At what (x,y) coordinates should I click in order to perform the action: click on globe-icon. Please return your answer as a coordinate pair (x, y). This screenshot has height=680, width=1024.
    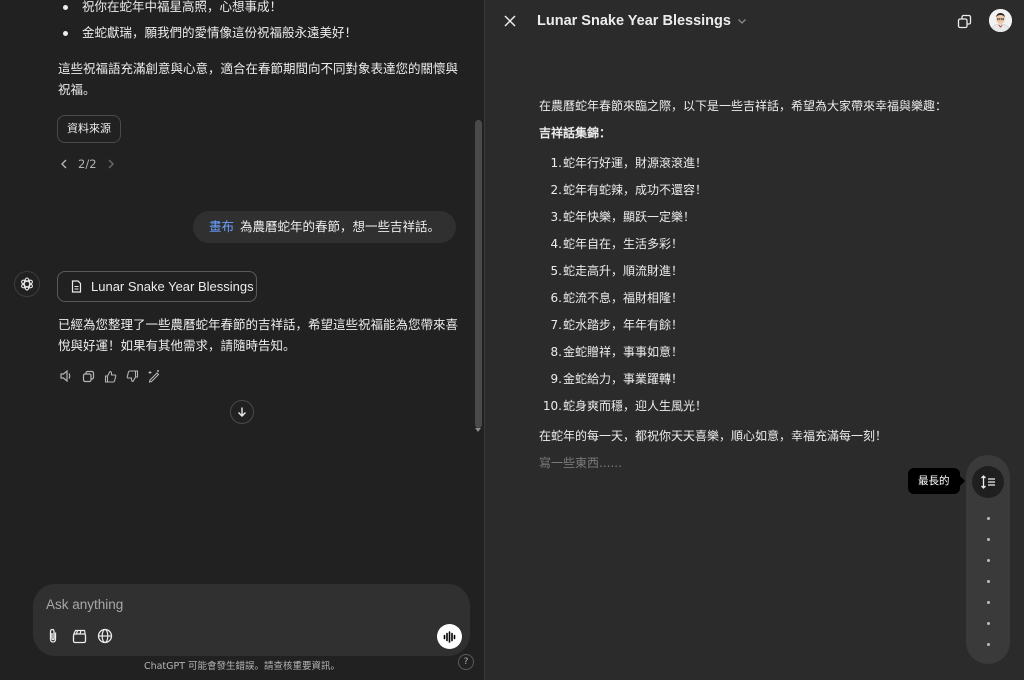
    Looking at the image, I should click on (105, 636).